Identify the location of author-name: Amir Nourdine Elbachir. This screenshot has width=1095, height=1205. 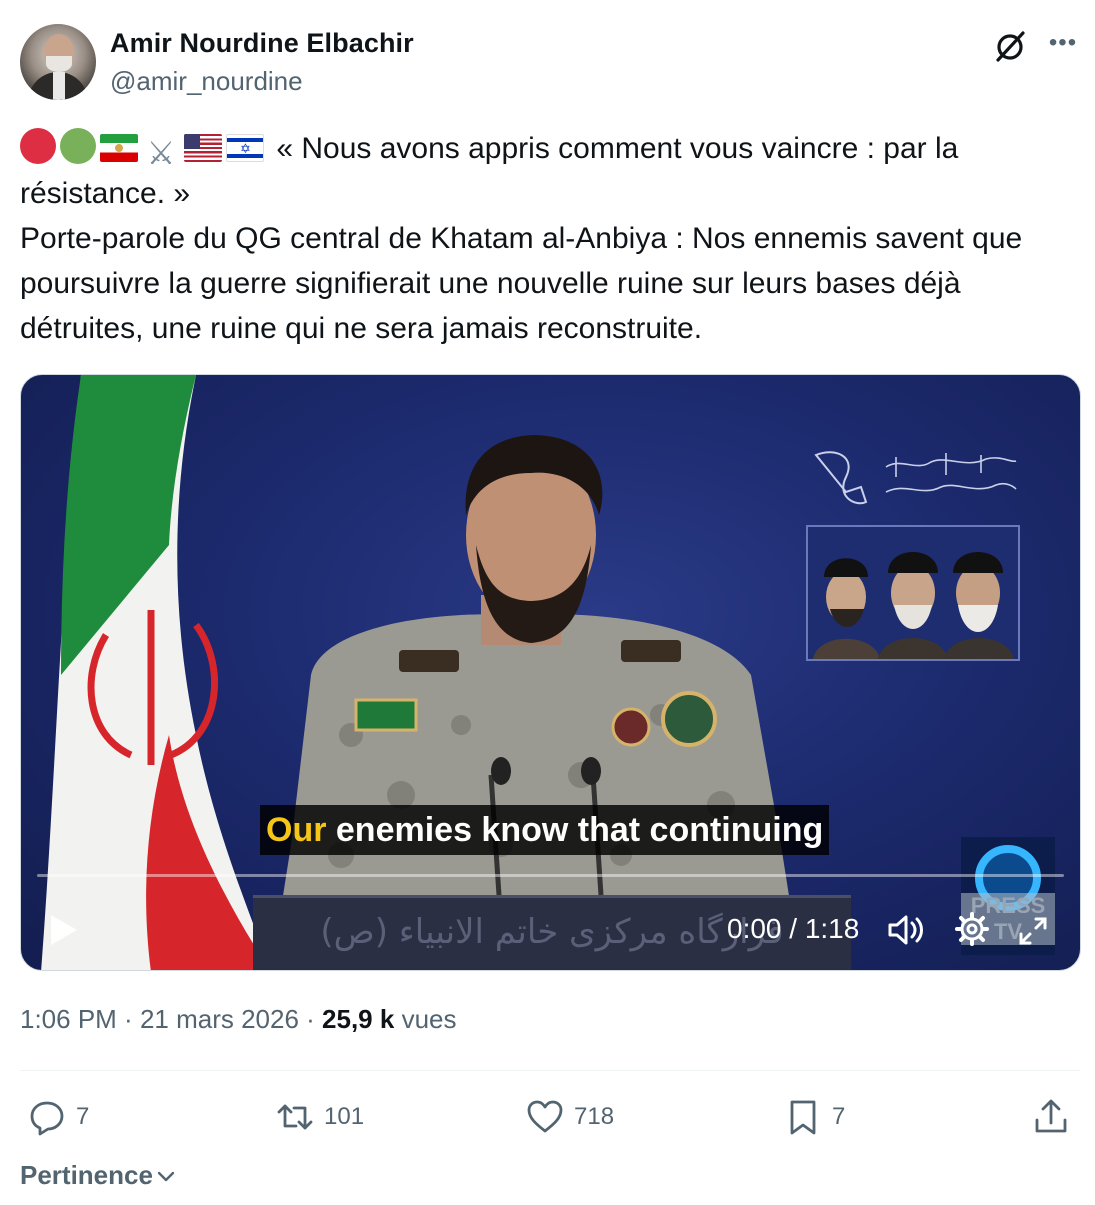
(262, 43).